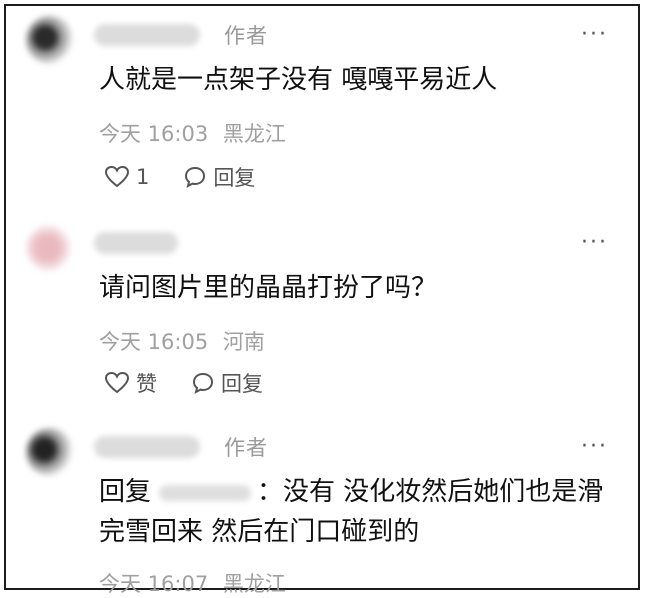  What do you see at coordinates (143, 177) in the screenshot?
I see `like-count: 1` at bounding box center [143, 177].